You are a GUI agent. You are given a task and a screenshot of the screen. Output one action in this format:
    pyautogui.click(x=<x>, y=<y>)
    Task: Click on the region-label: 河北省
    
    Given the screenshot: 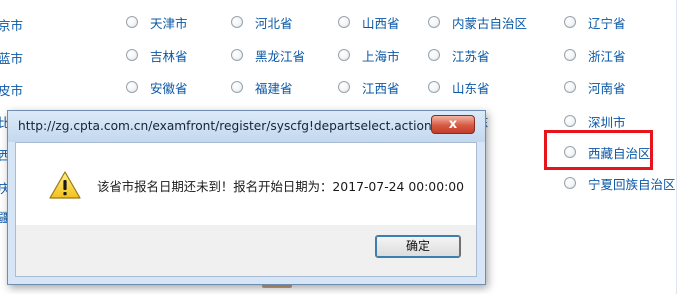 What is the action you would take?
    pyautogui.click(x=274, y=23)
    